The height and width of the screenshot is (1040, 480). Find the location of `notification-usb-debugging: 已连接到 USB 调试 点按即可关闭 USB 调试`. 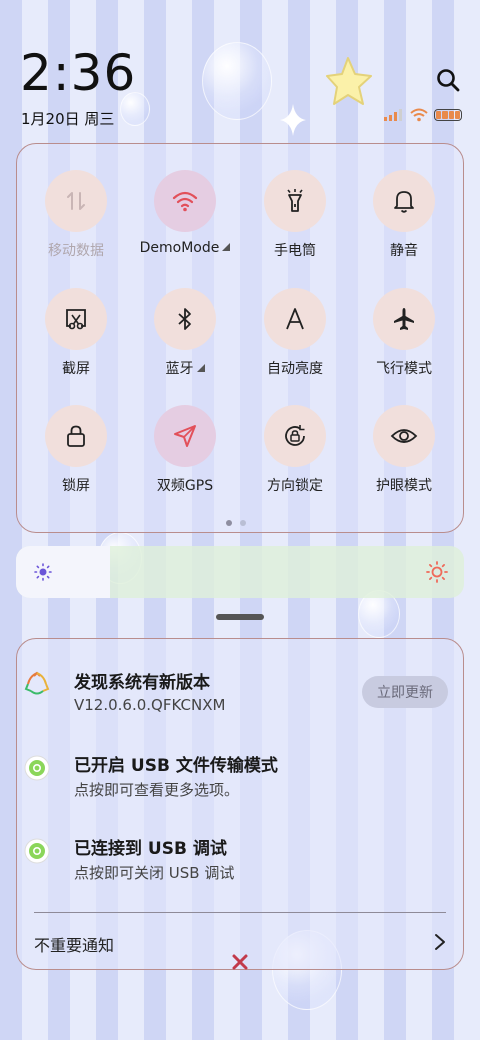

notification-usb-debugging: 已连接到 USB 调试 点按即可关闭 USB 调试 is located at coordinates (227, 858).